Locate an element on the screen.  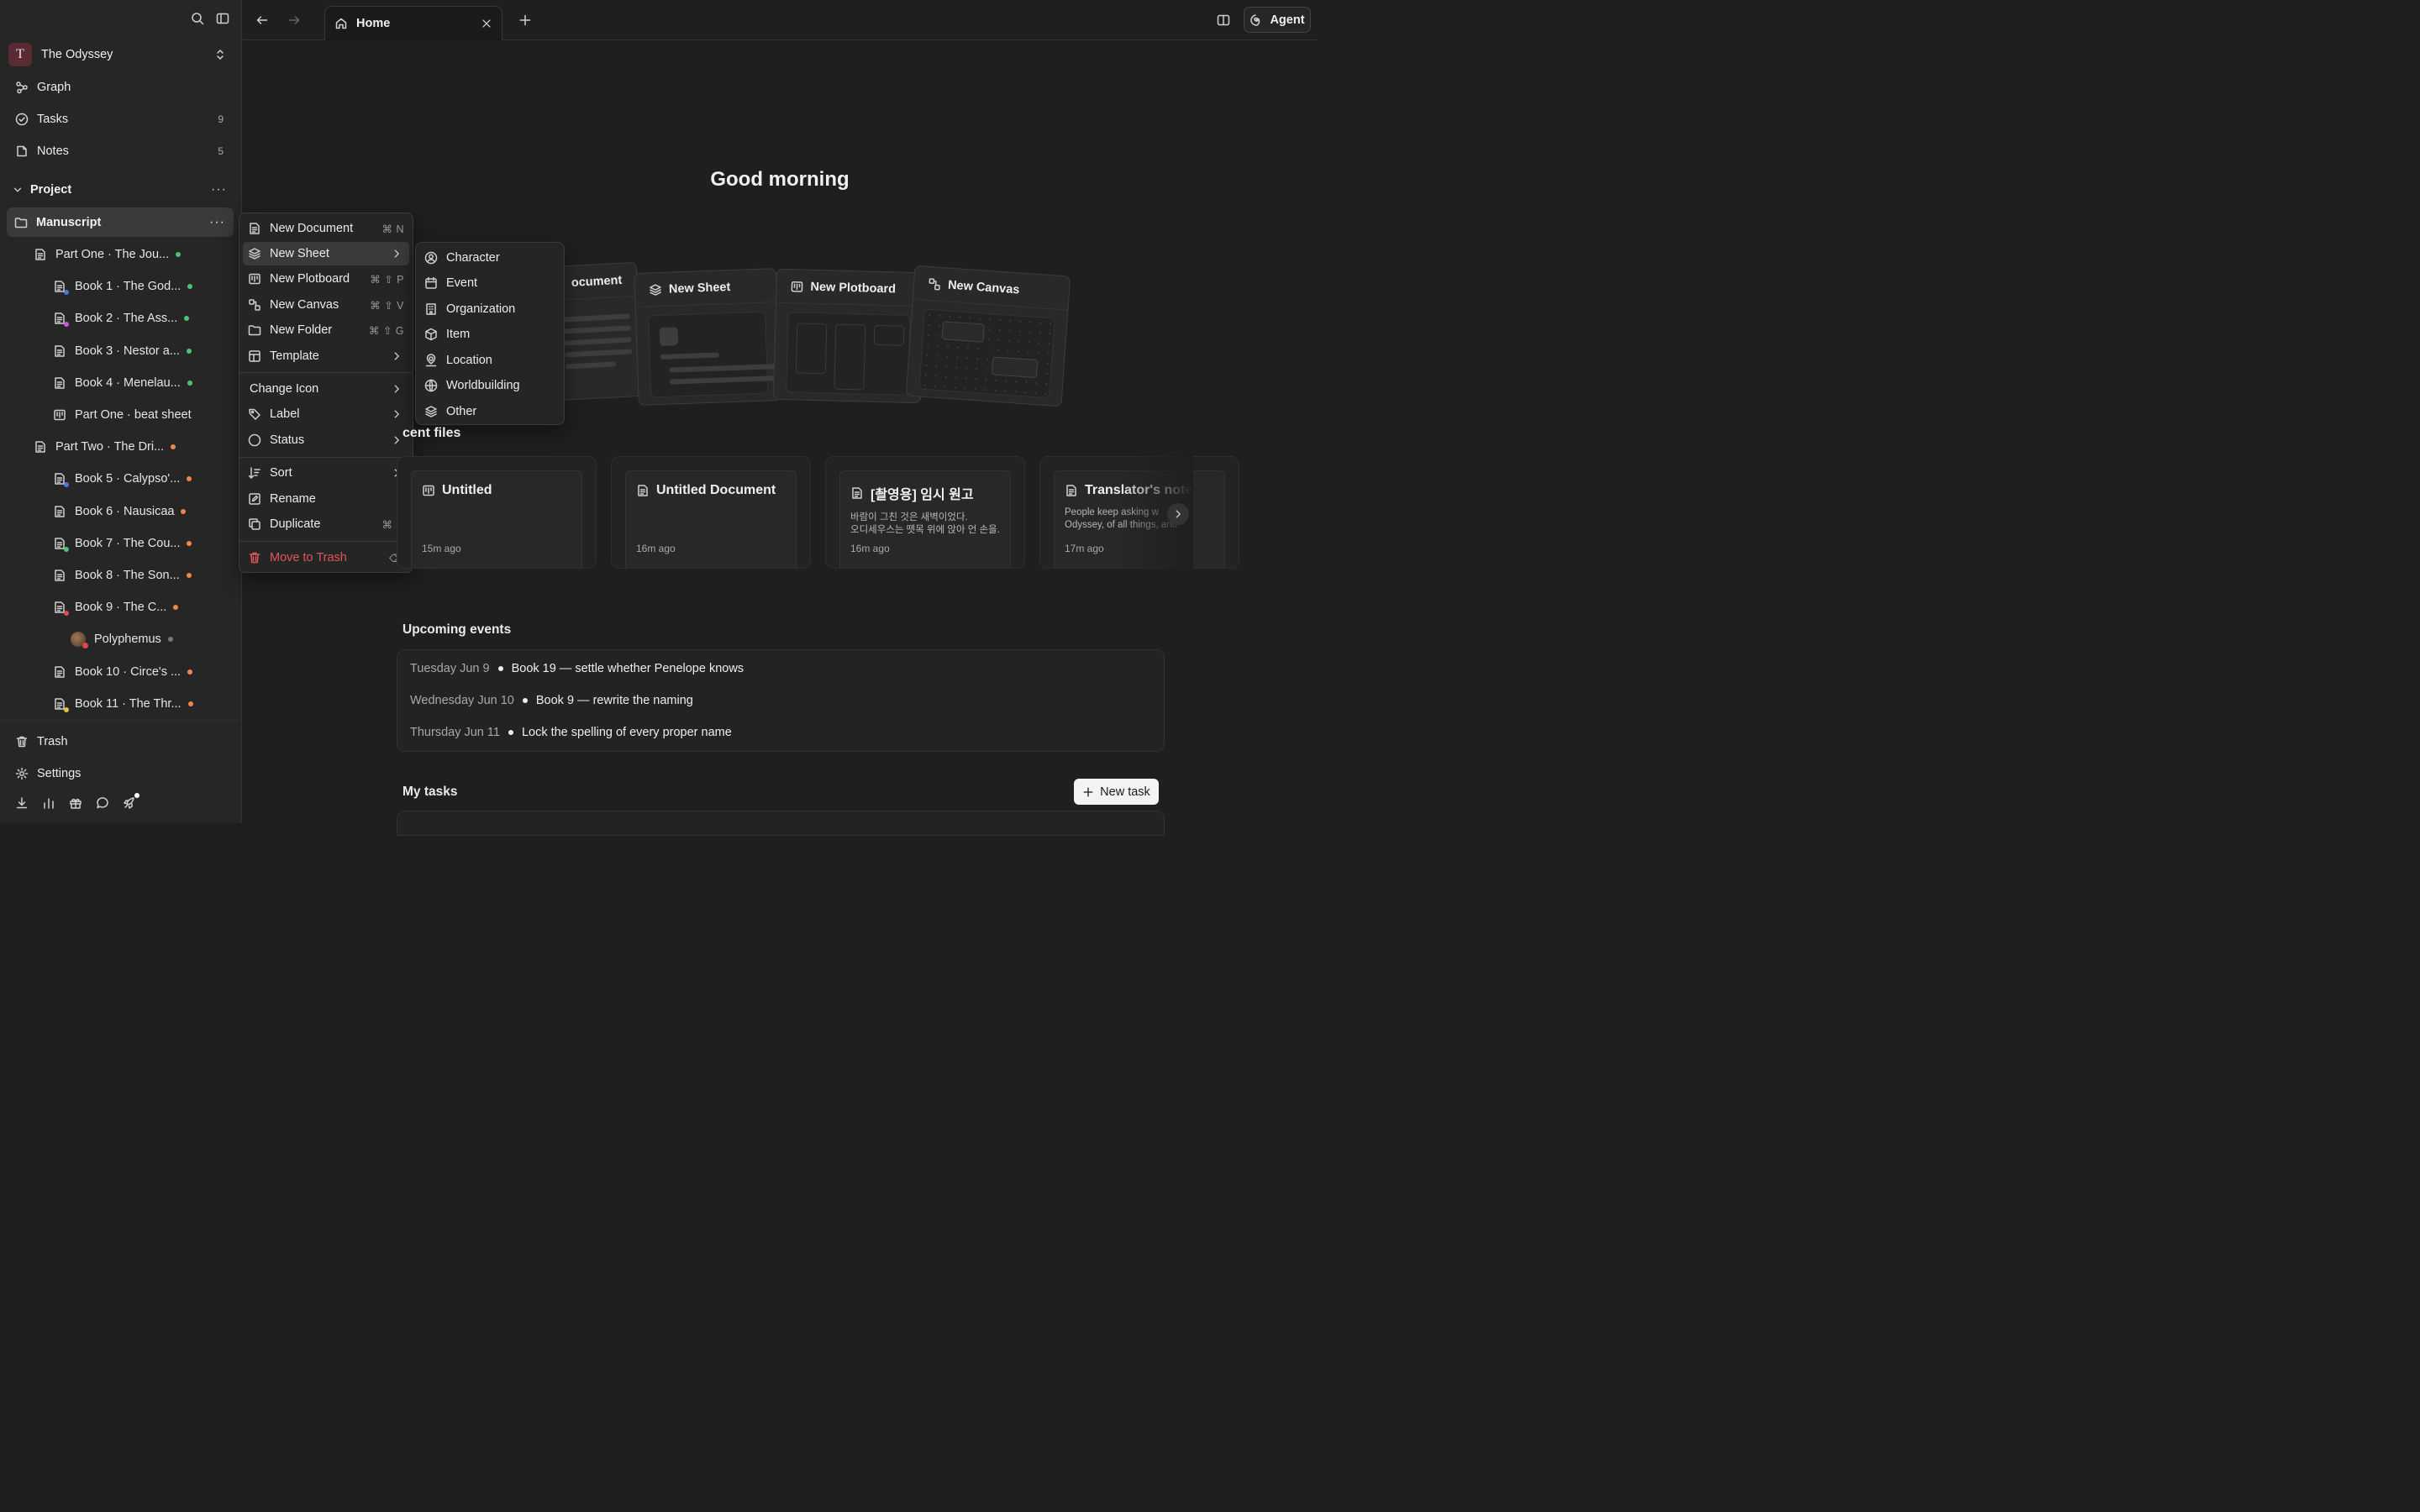
create-plotboard-card: New Plotboard is located at coordinates (848, 336).